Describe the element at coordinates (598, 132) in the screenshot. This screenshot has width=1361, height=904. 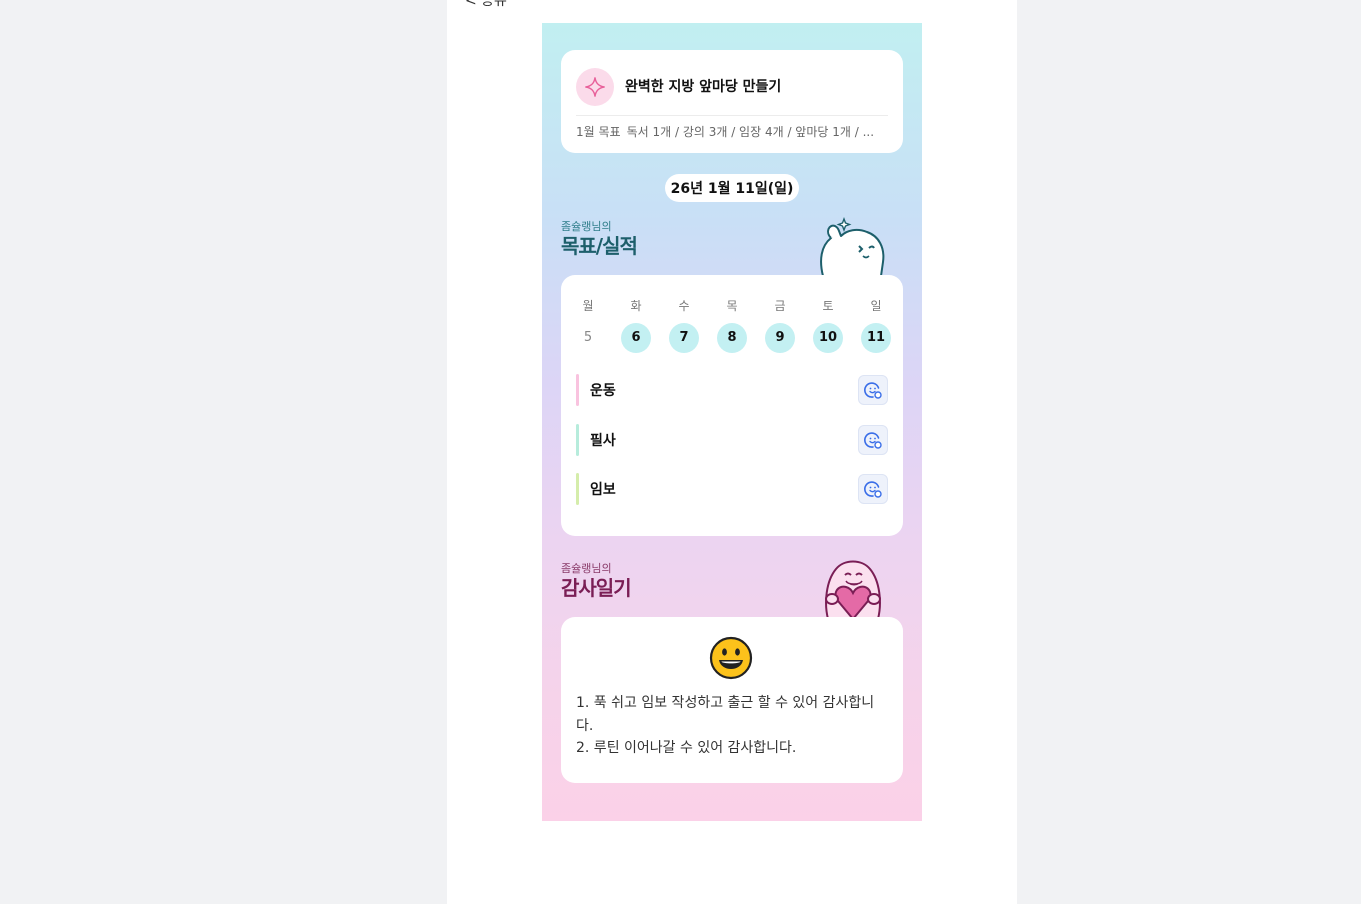
I see `month-goal-label: 1월 목표` at that location.